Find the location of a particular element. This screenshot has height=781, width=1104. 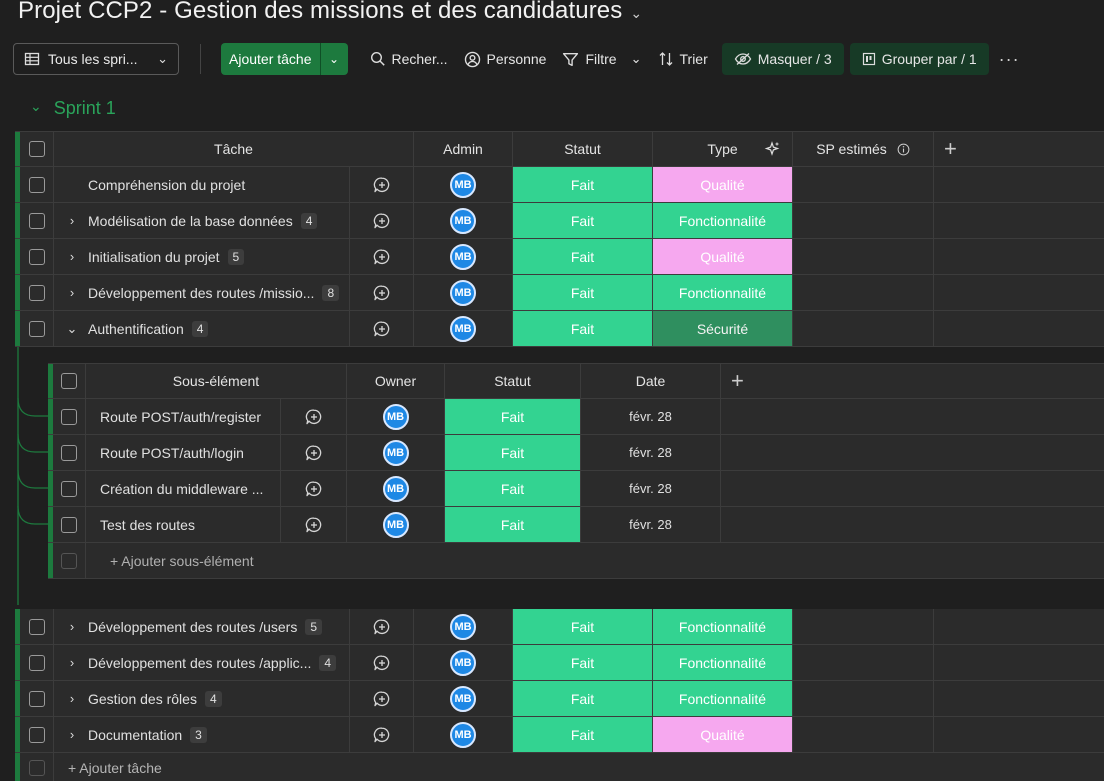

column-header-status: Statut is located at coordinates (583, 149).